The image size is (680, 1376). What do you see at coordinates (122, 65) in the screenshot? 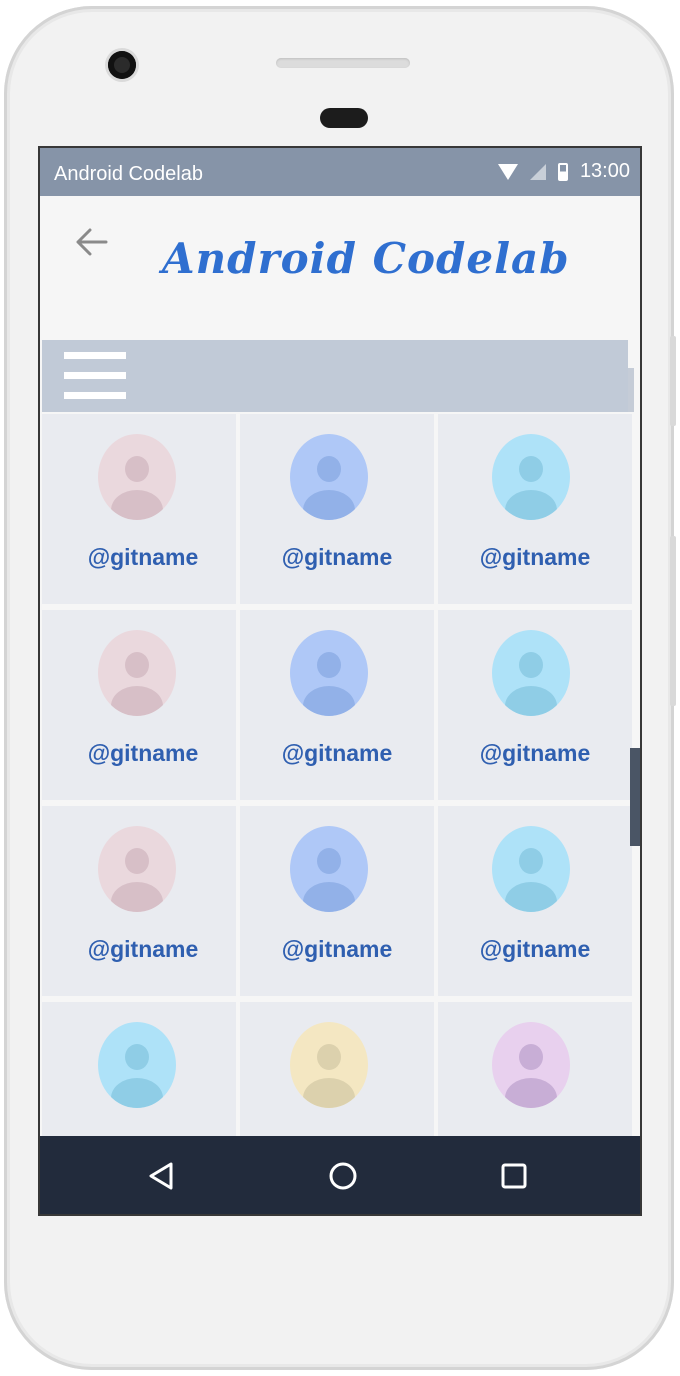
I see `front-camera-icon` at bounding box center [122, 65].